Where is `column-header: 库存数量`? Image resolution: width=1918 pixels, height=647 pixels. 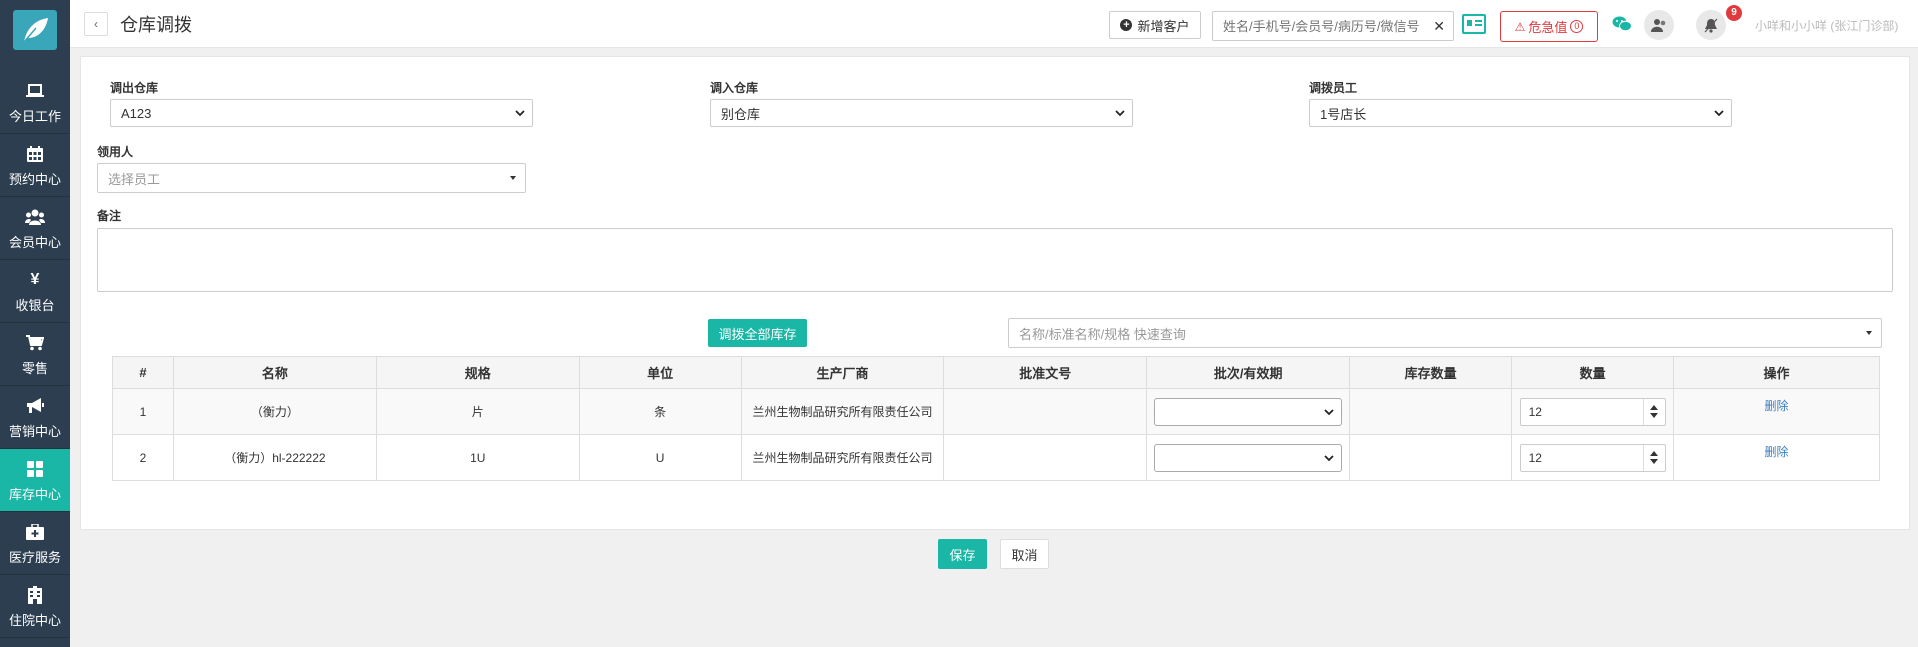
column-header: 库存数量 is located at coordinates (1431, 372).